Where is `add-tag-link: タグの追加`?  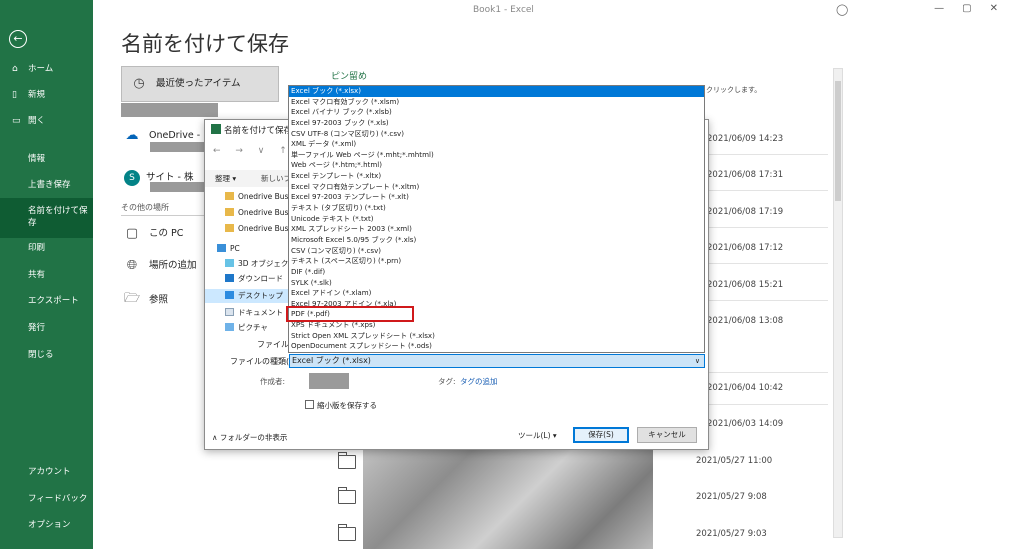 add-tag-link: タグの追加 is located at coordinates (479, 381).